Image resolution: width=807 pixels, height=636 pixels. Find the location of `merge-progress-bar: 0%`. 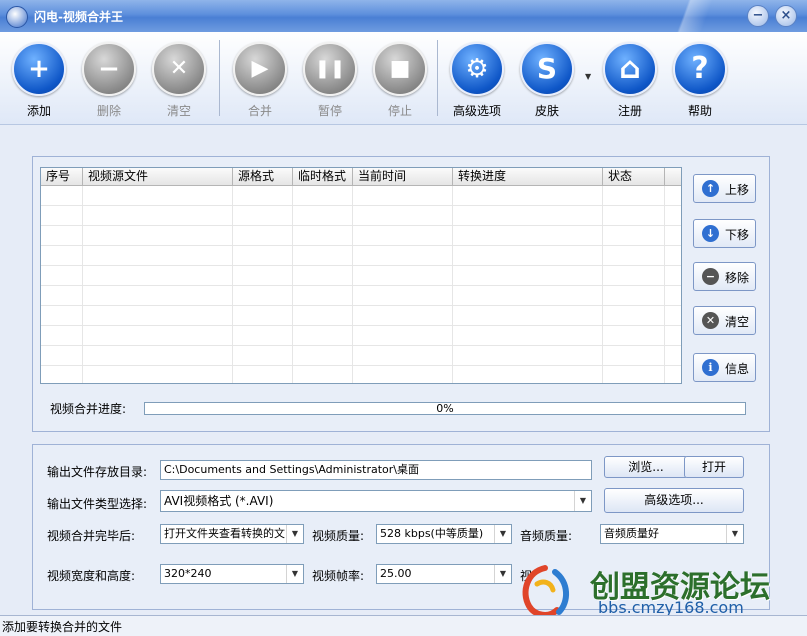

merge-progress-bar: 0% is located at coordinates (445, 408).